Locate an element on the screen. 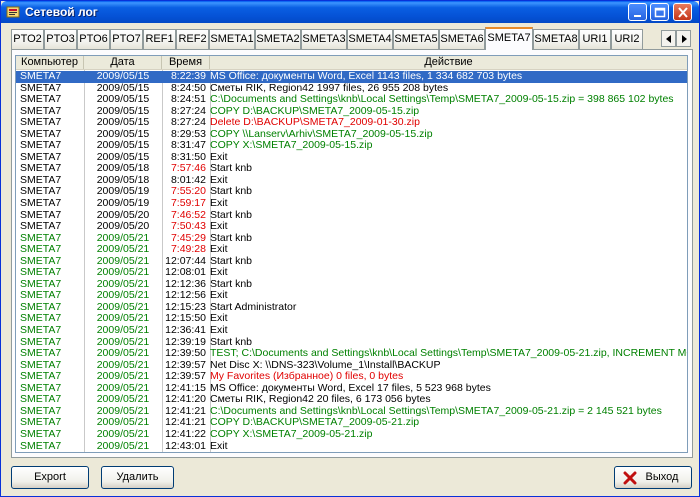 The image size is (700, 497). delete-button-label: Удалить is located at coordinates (137, 477).